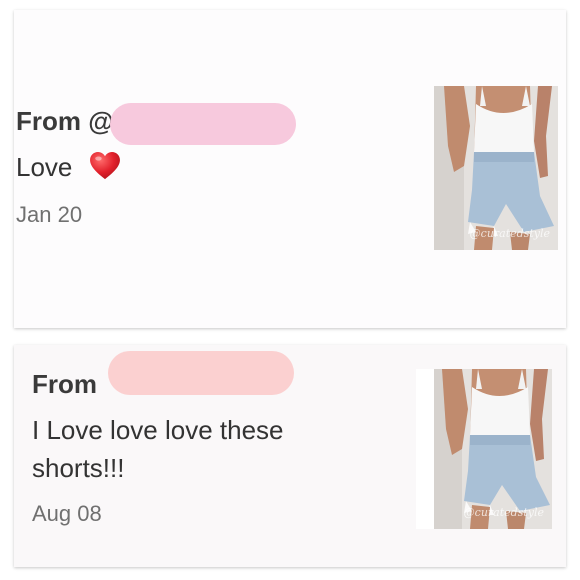 The image size is (580, 580). Describe the element at coordinates (78, 468) in the screenshot. I see `comment-text-line: shorts!!!` at that location.